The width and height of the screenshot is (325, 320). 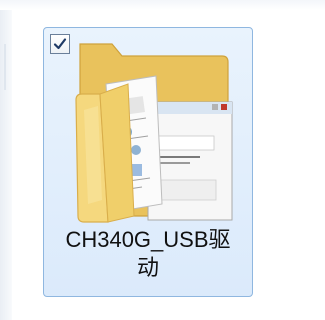 I want to click on left-pane-edge, so click(x=6, y=165).